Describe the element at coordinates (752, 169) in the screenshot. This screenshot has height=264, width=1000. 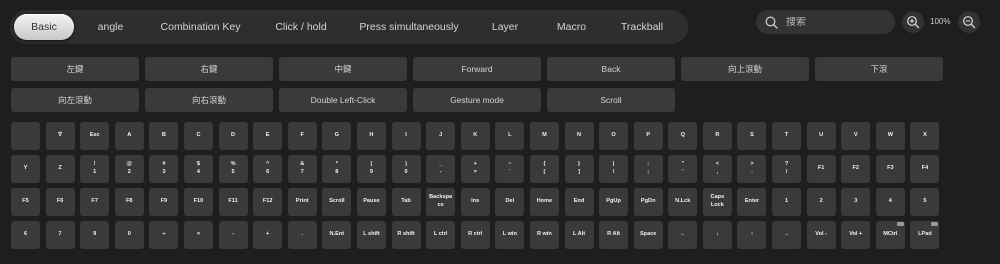
I see `keyboard-key: > .` at that location.